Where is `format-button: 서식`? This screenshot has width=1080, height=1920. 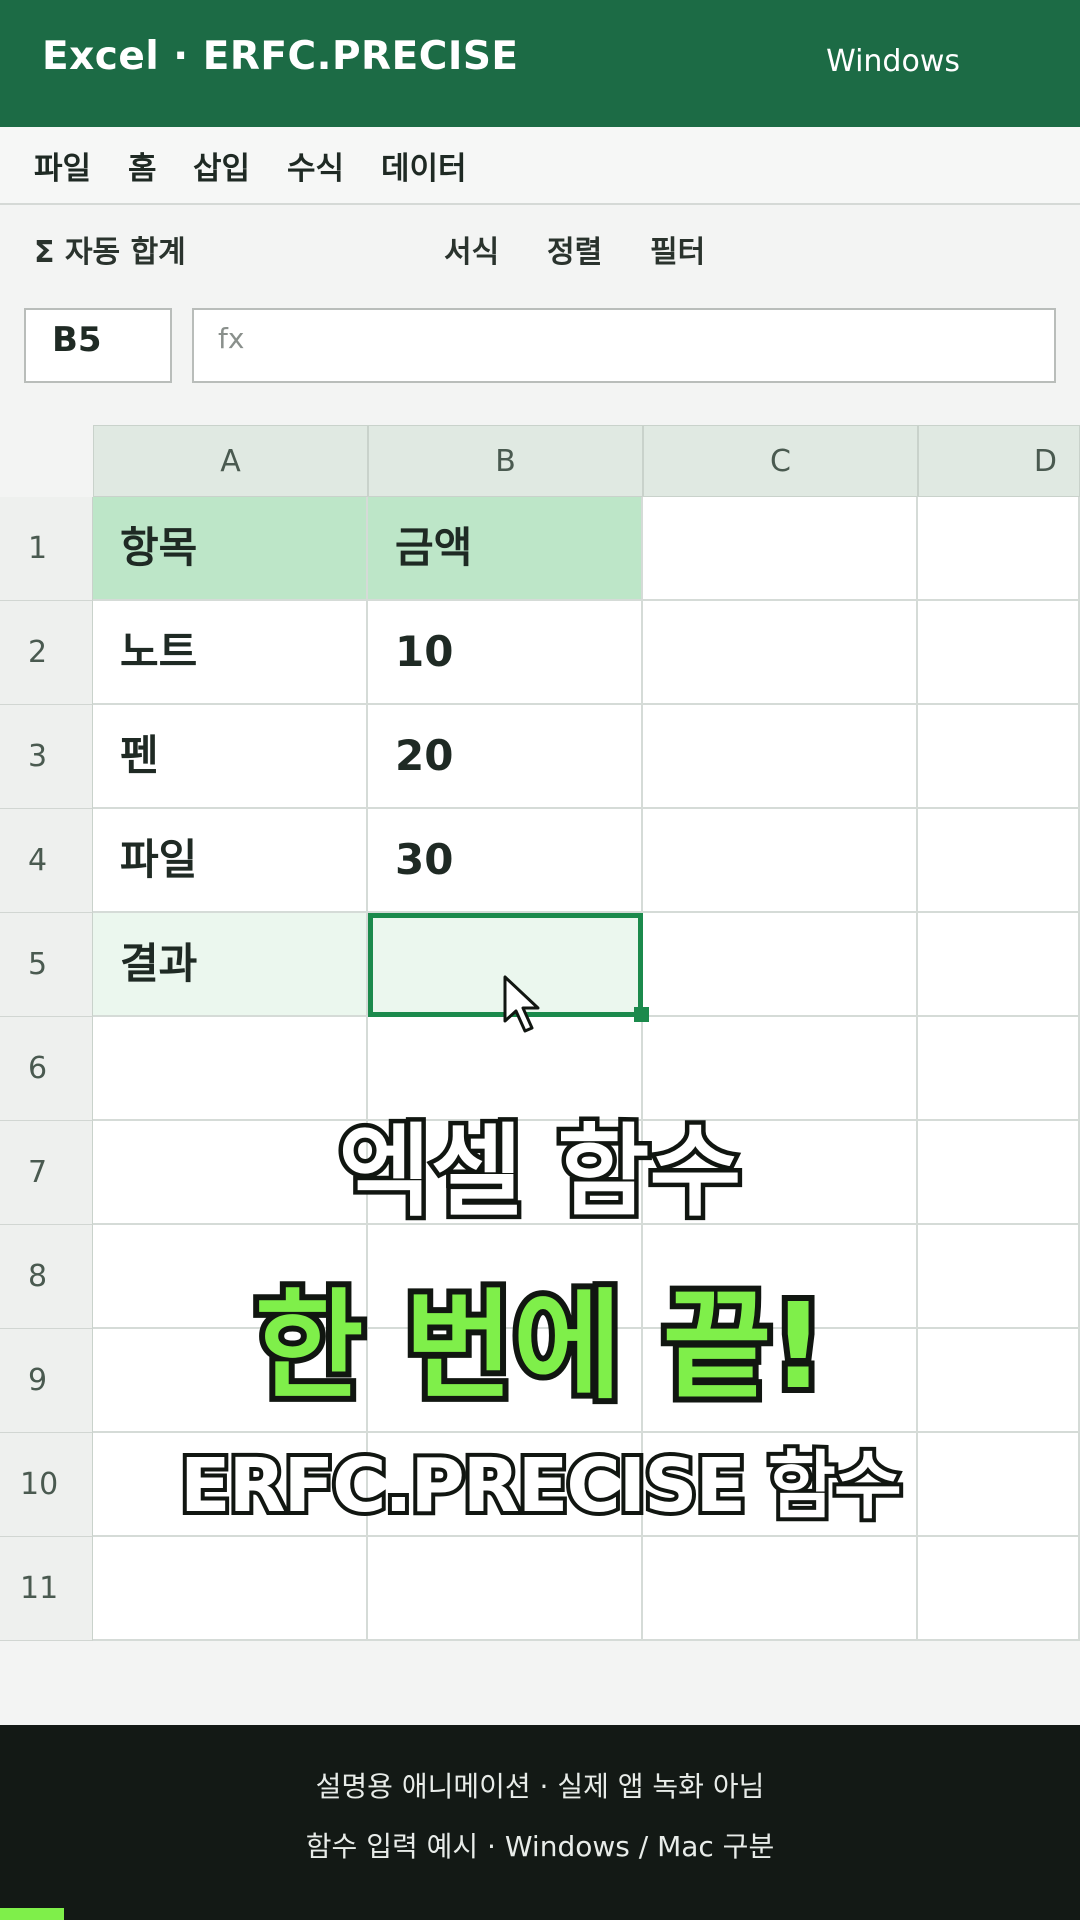 format-button: 서식 is located at coordinates (471, 249).